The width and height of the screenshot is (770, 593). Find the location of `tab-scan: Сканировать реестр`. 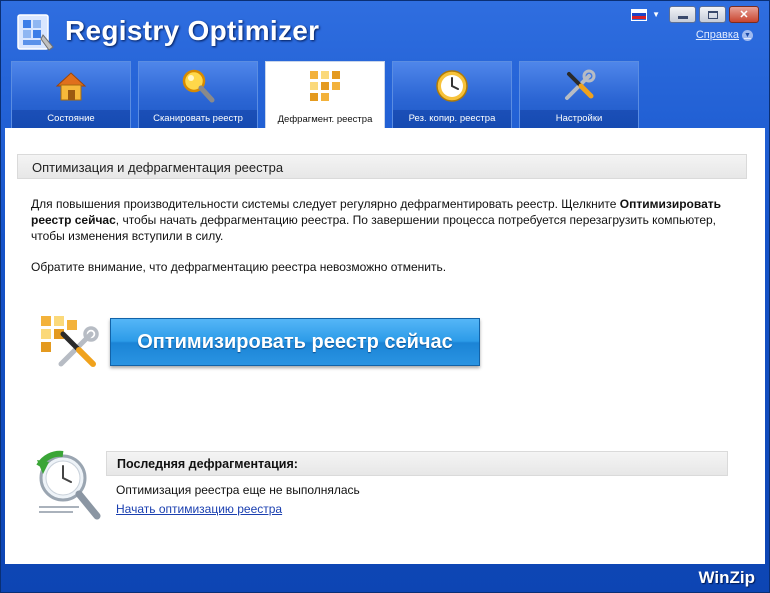

tab-scan: Сканировать реестр is located at coordinates (198, 94).